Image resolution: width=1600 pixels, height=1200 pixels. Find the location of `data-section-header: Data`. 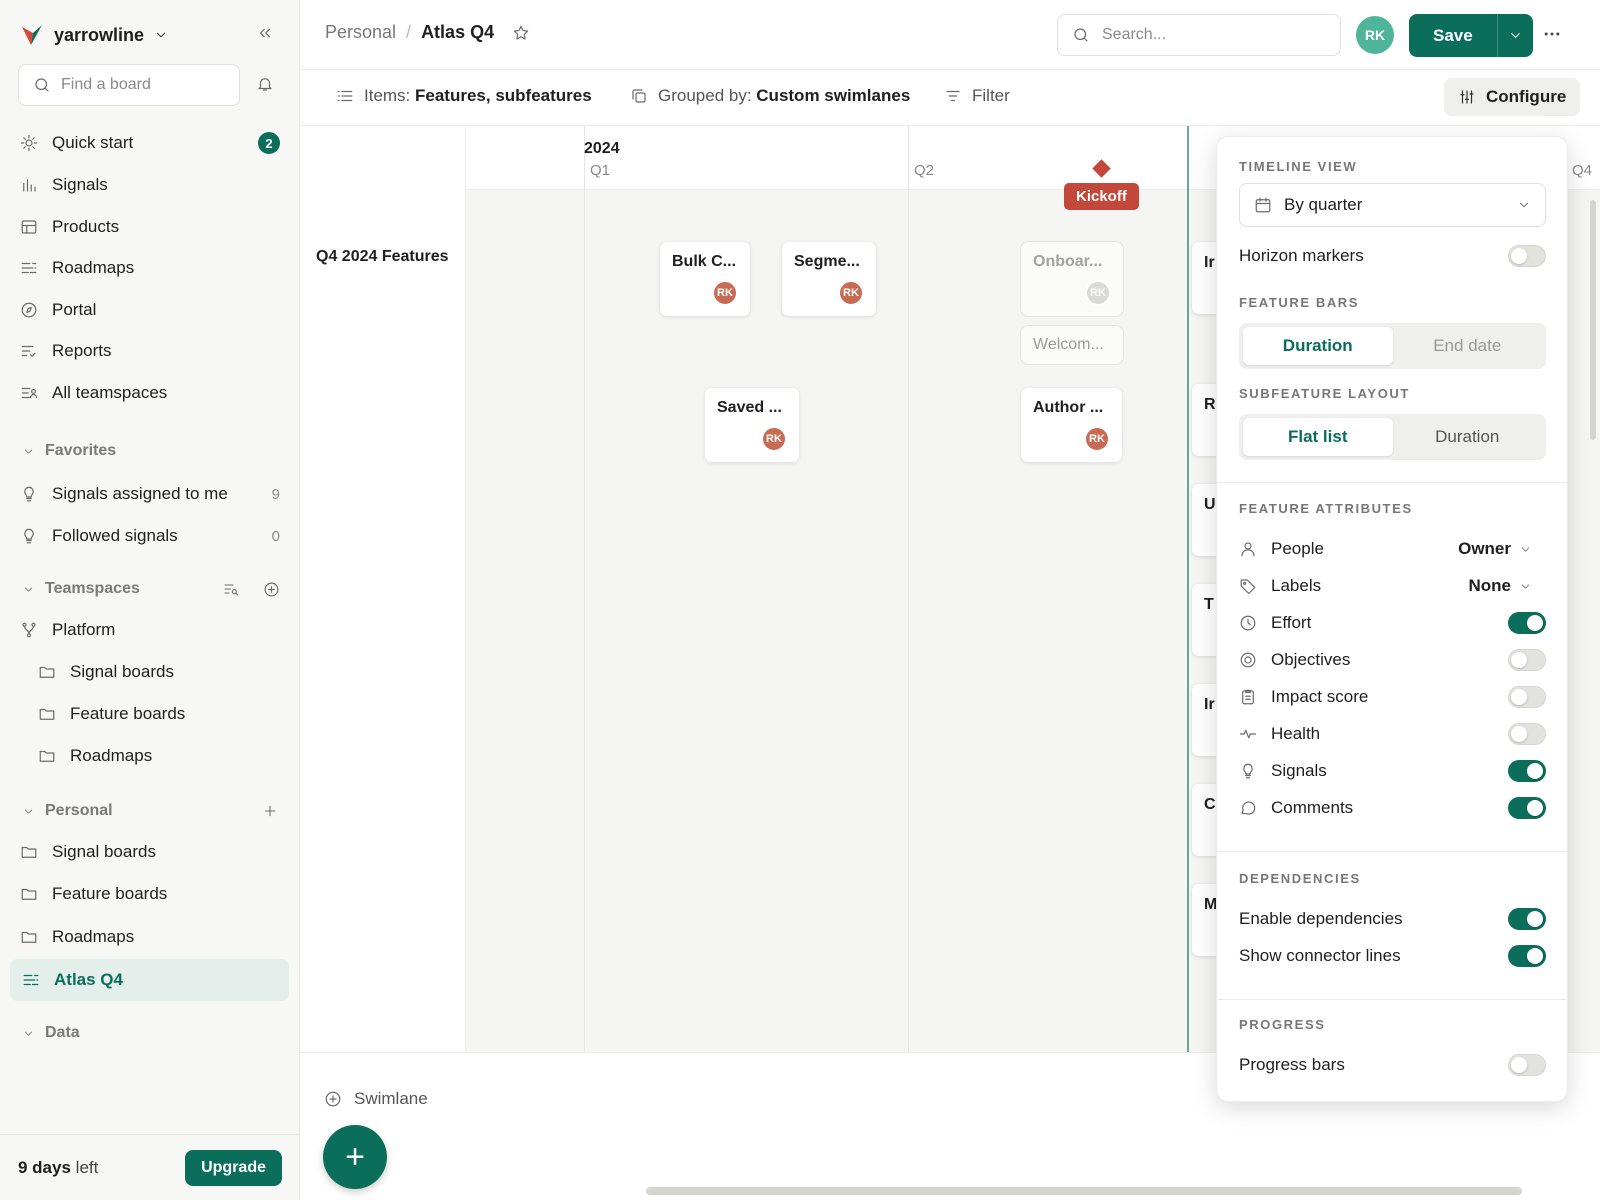

data-section-header: Data is located at coordinates (152, 1033).